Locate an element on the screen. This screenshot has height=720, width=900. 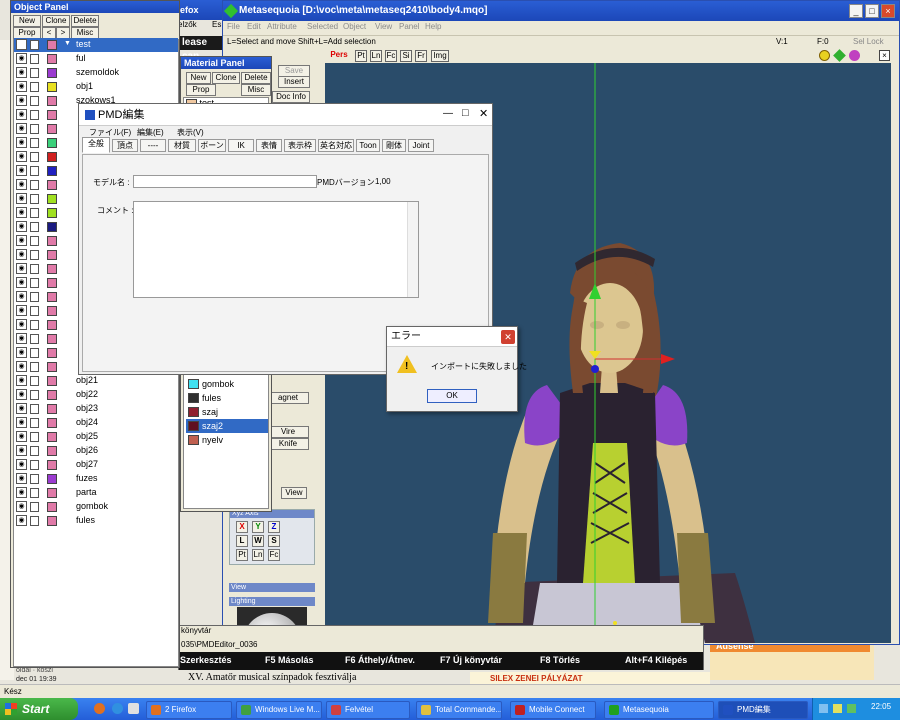
menu-attribute: Attribute is located at coordinates (282, 26).